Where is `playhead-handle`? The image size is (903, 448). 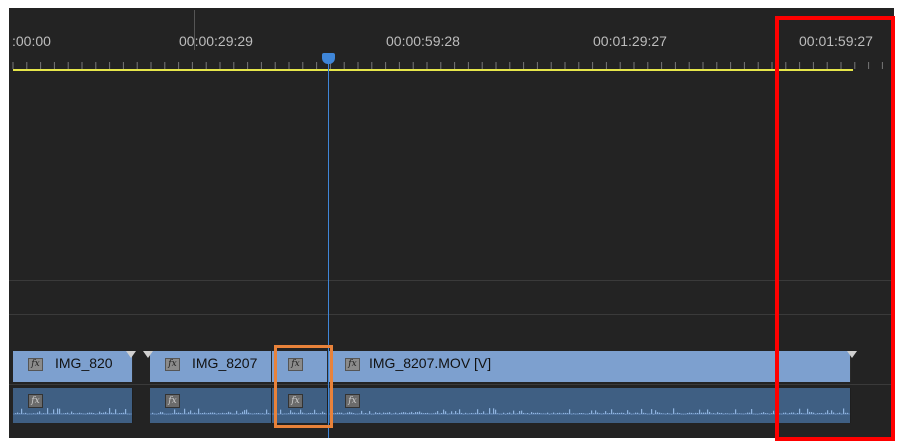 playhead-handle is located at coordinates (328, 58).